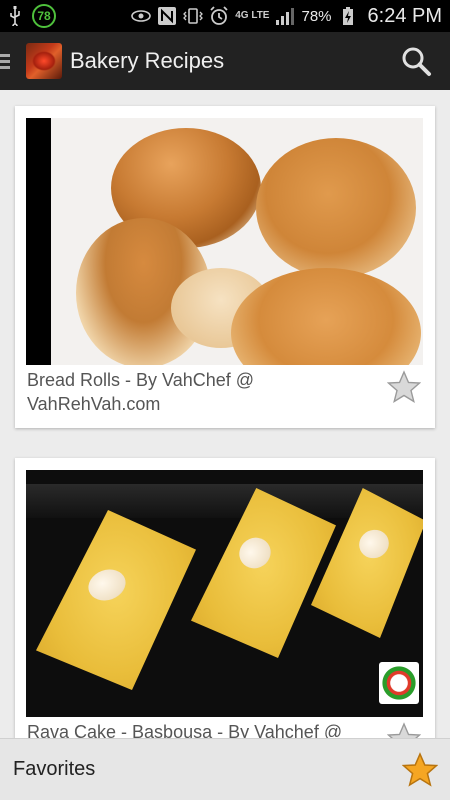  What do you see at coordinates (197, 392) in the screenshot?
I see `recipe-title: Bread Rolls - By VahChef @ VahRehVah.com` at bounding box center [197, 392].